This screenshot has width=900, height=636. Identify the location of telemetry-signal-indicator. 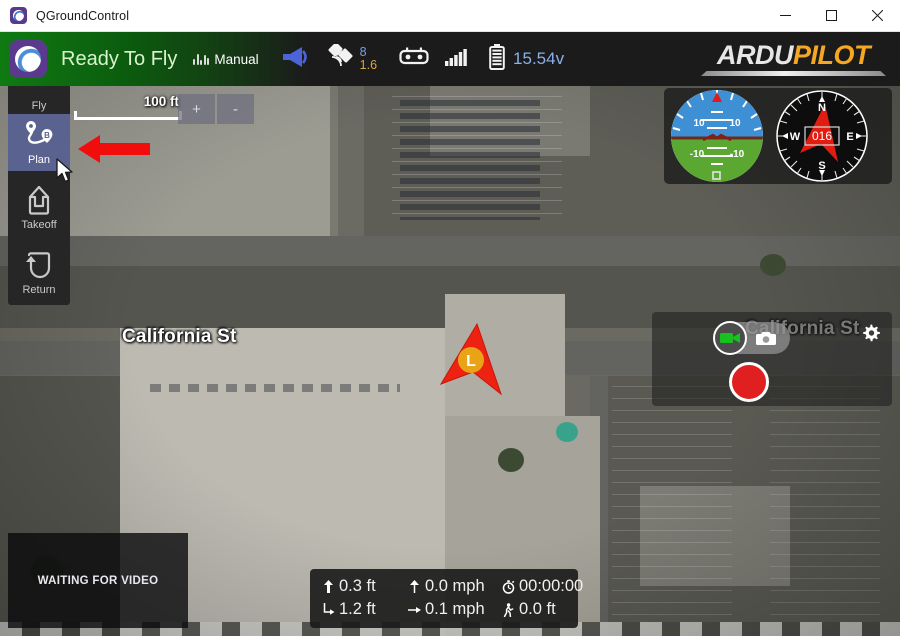
(456, 59).